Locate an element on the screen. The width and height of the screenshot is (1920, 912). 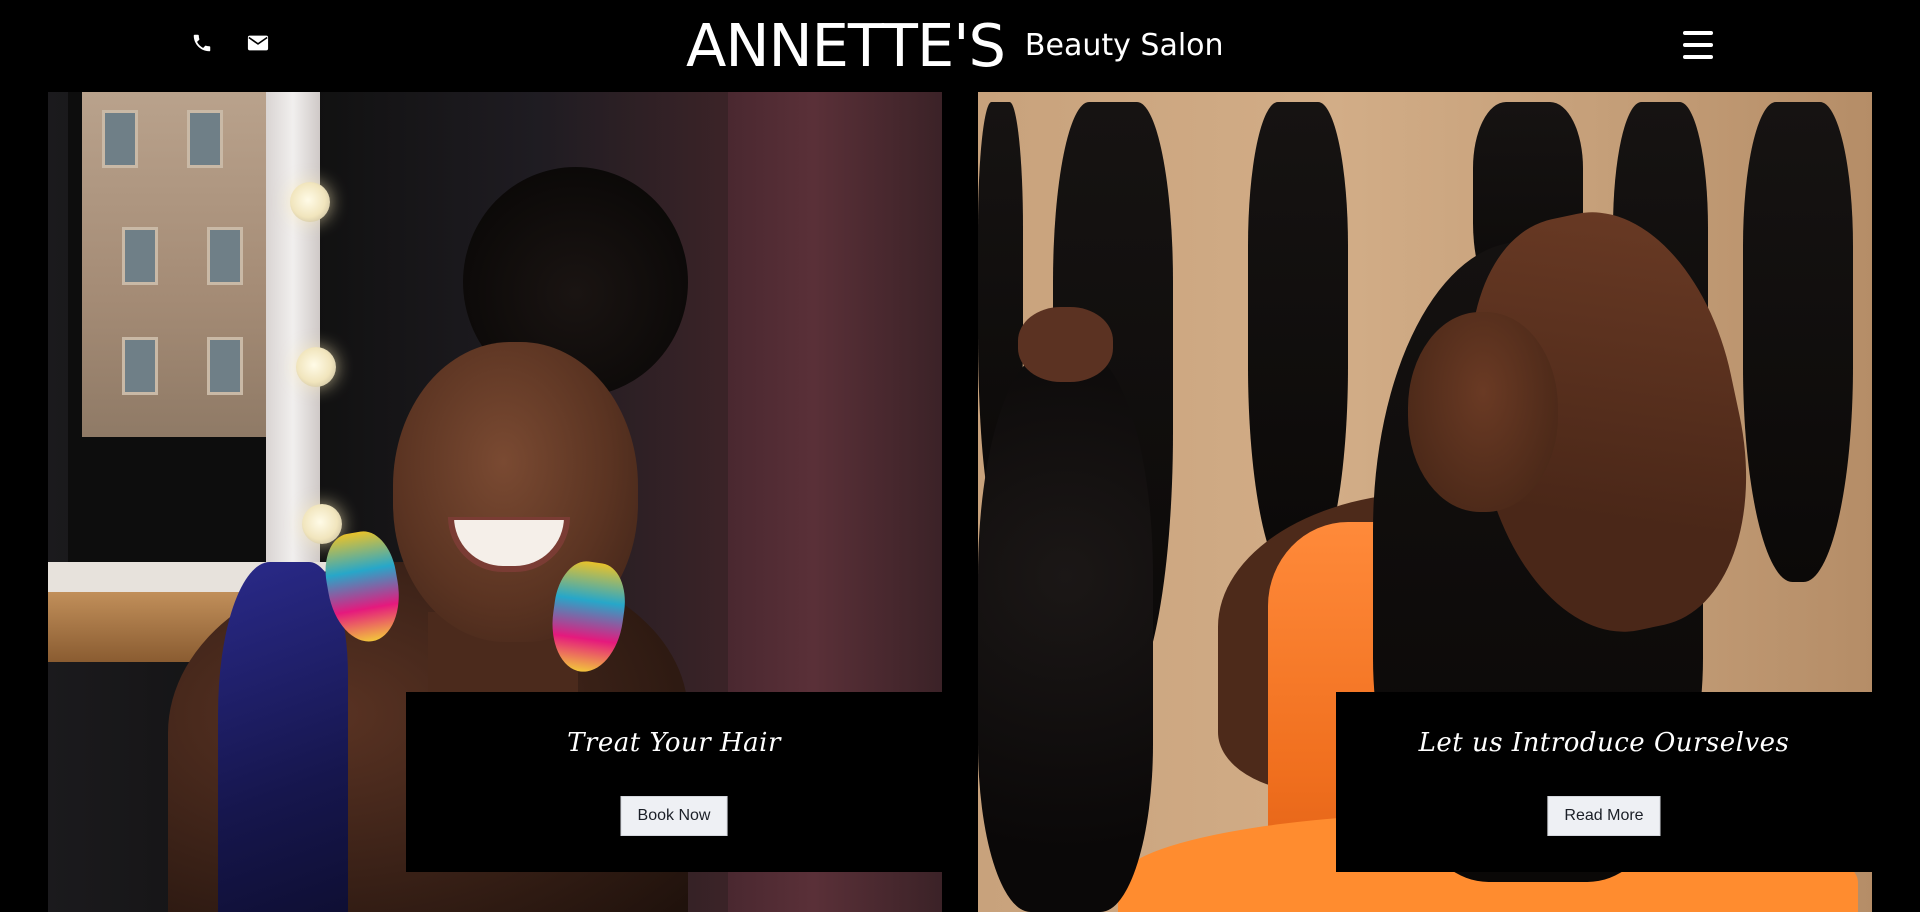
brand-subtitle: Beauty Salon is located at coordinates (1124, 45).